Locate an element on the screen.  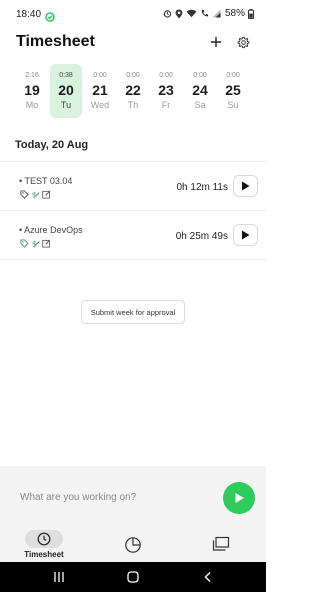
settings-button is located at coordinates (243, 42).